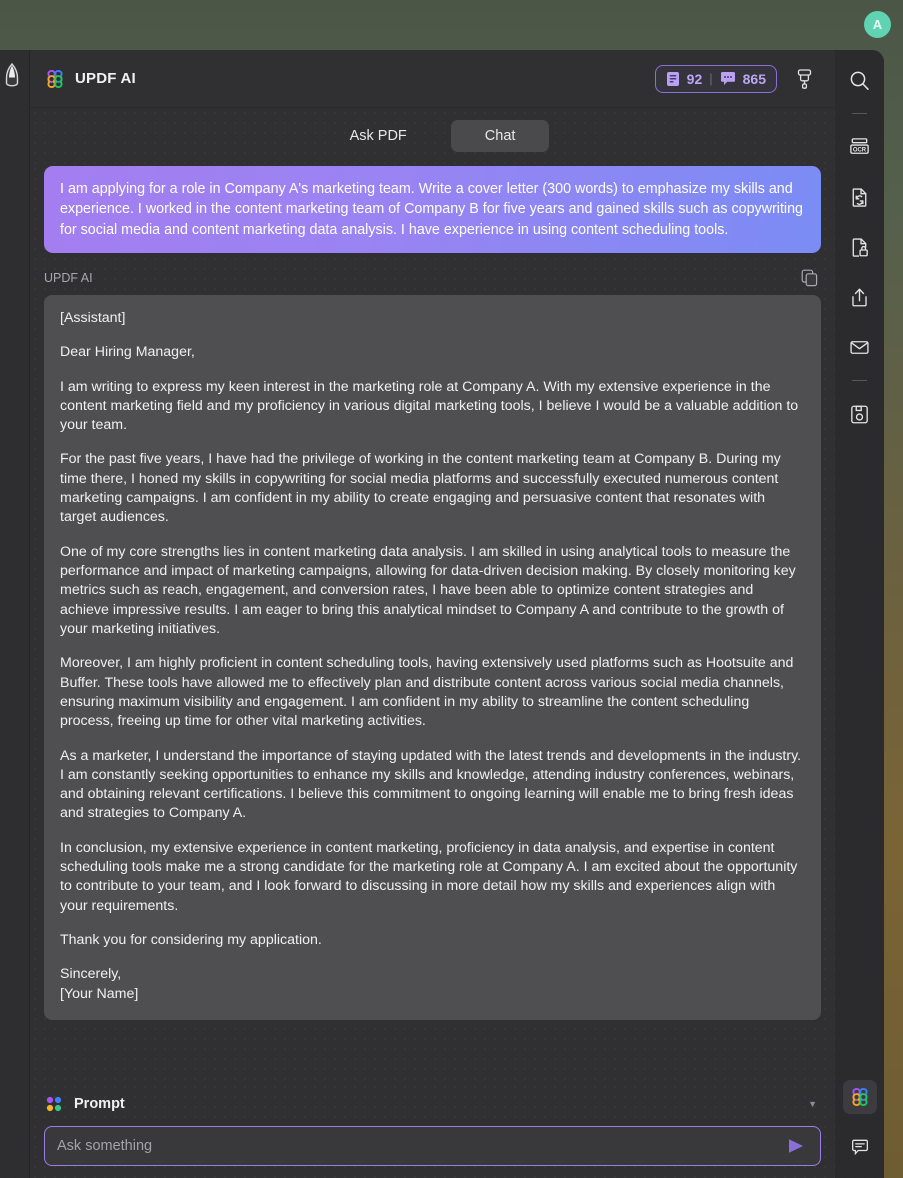 This screenshot has height=1178, width=903. Describe the element at coordinates (814, 1104) in the screenshot. I see `chevron-down-icon: ▼` at that location.